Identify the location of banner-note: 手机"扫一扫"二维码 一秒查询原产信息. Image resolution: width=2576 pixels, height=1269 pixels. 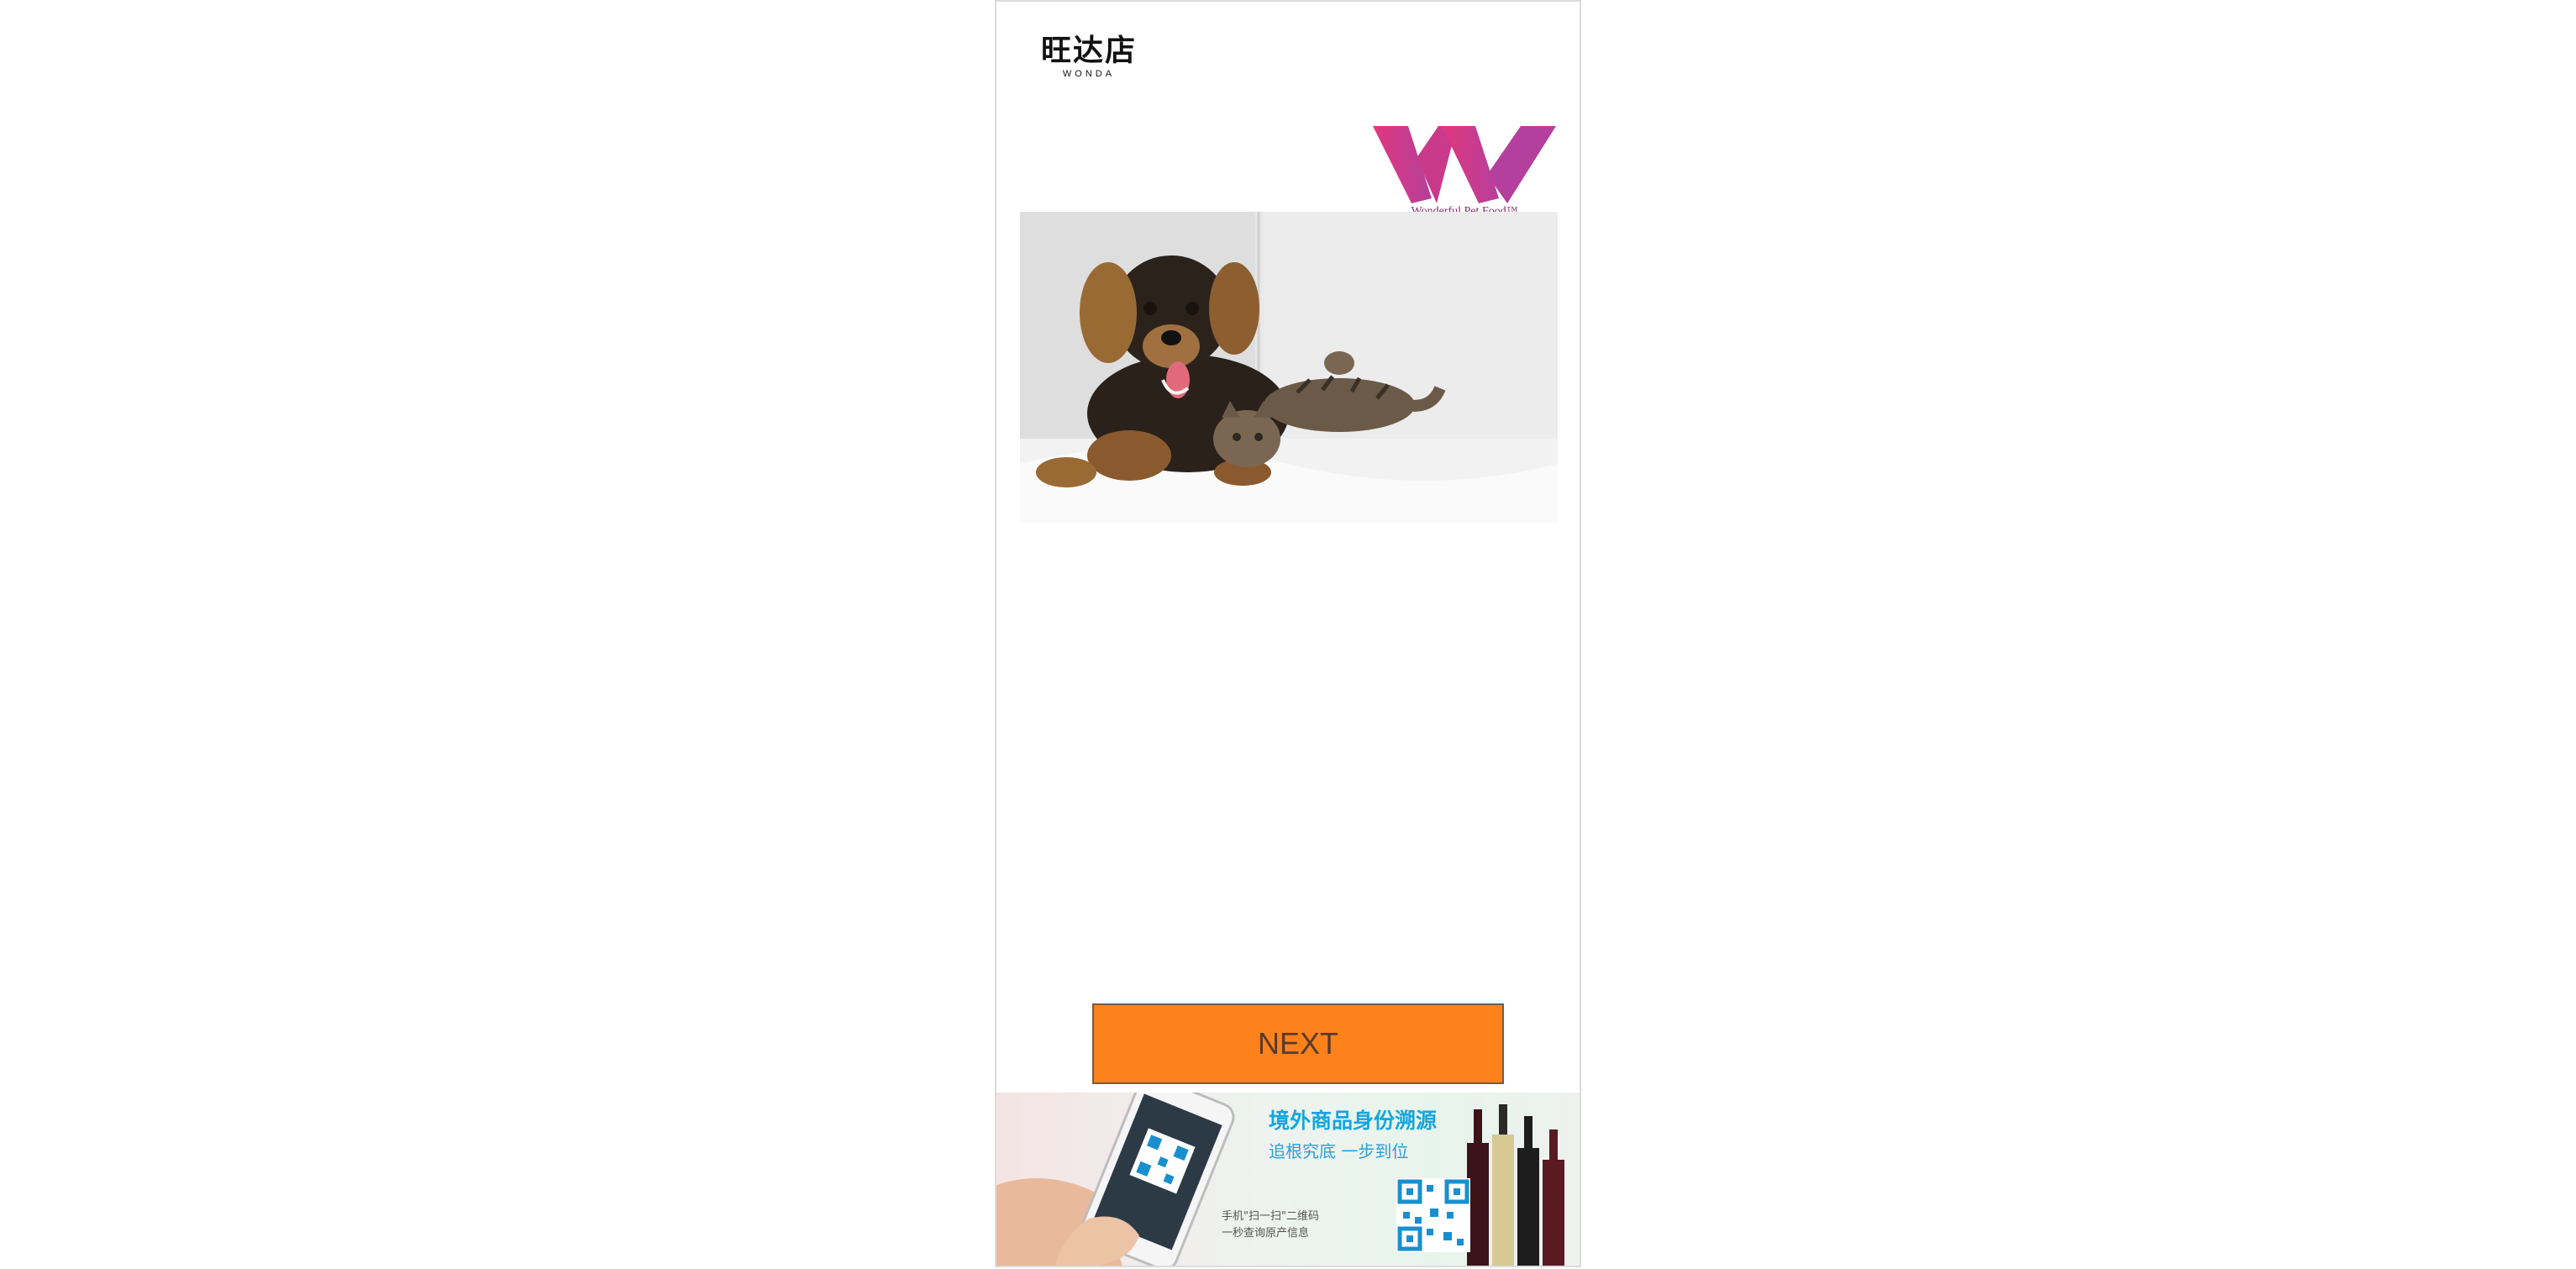
(1270, 1225).